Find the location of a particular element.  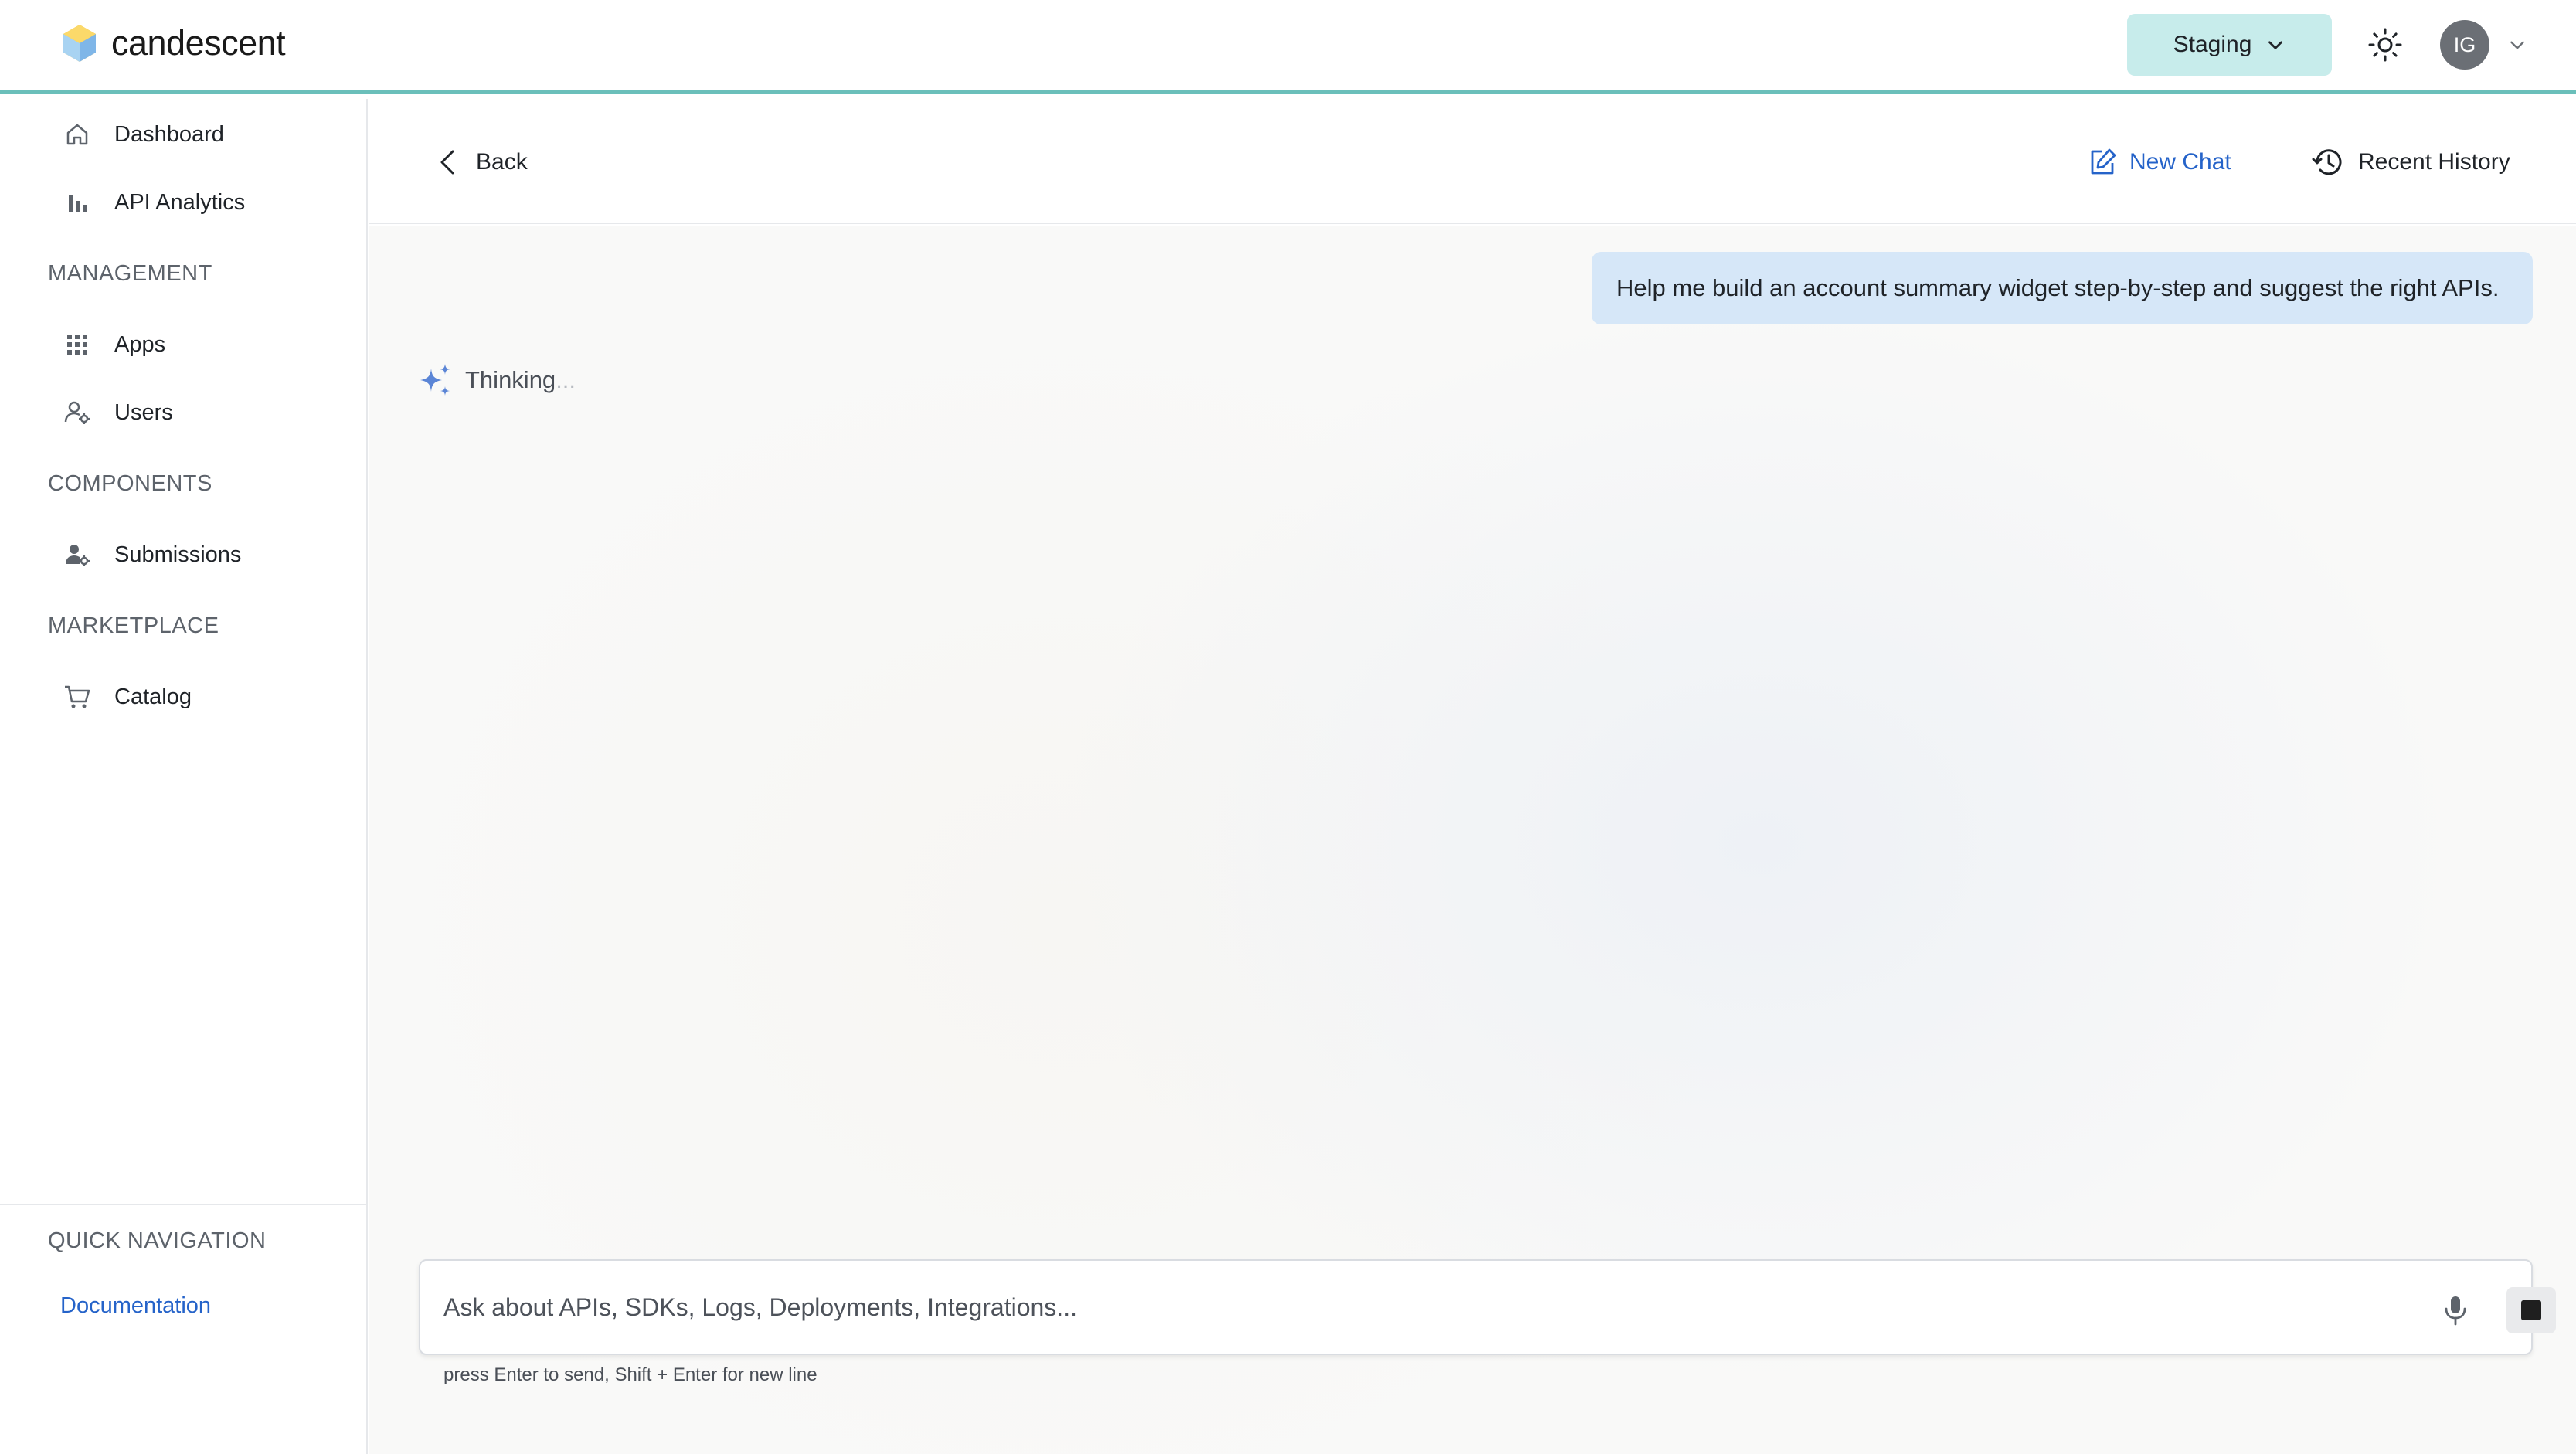

sidebar-item-submissions: Submissions is located at coordinates (151, 555).